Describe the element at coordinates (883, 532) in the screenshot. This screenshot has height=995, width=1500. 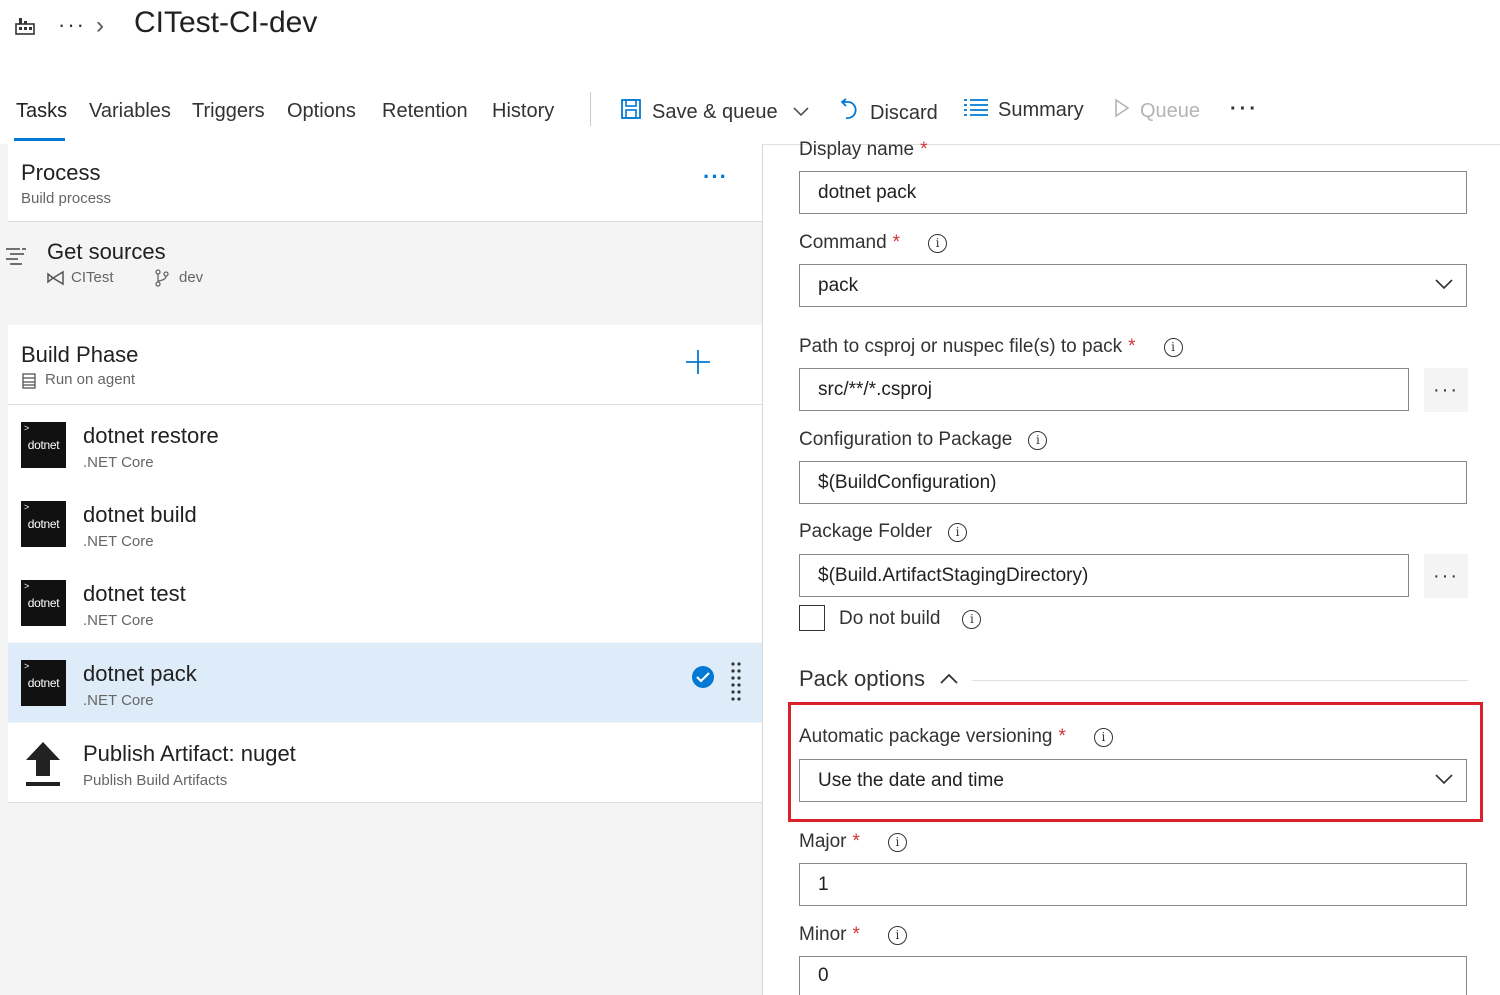
I see `folder-label: Package Folder i` at that location.